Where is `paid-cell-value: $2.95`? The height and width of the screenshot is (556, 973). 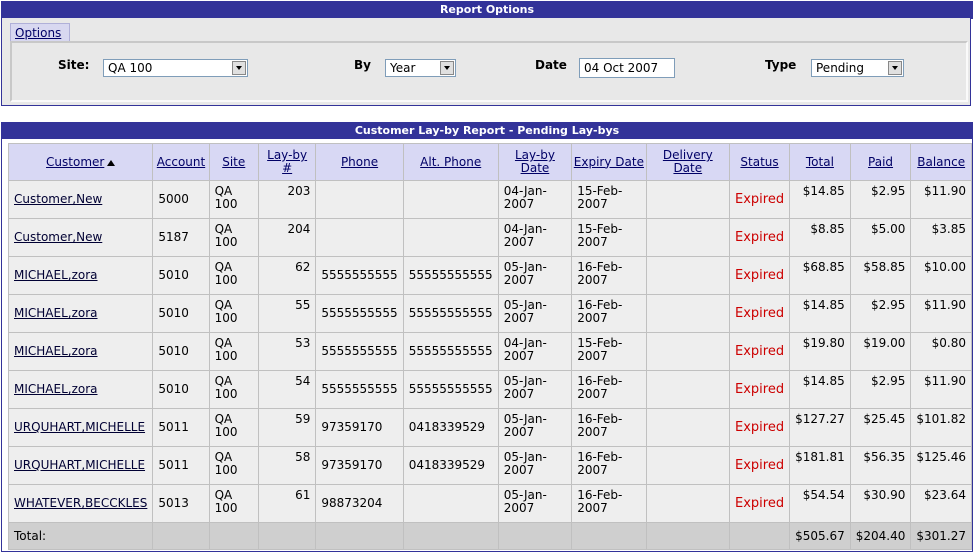
paid-cell-value: $2.95 is located at coordinates (888, 381).